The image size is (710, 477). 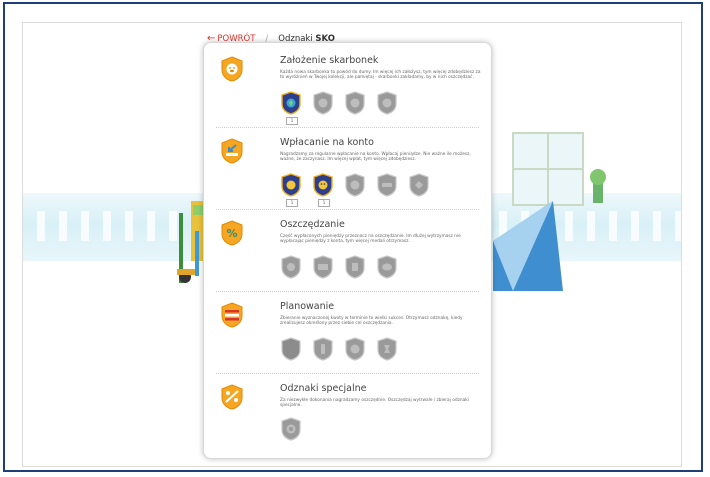 I want to click on badge-row: 1, so click(x=339, y=108).